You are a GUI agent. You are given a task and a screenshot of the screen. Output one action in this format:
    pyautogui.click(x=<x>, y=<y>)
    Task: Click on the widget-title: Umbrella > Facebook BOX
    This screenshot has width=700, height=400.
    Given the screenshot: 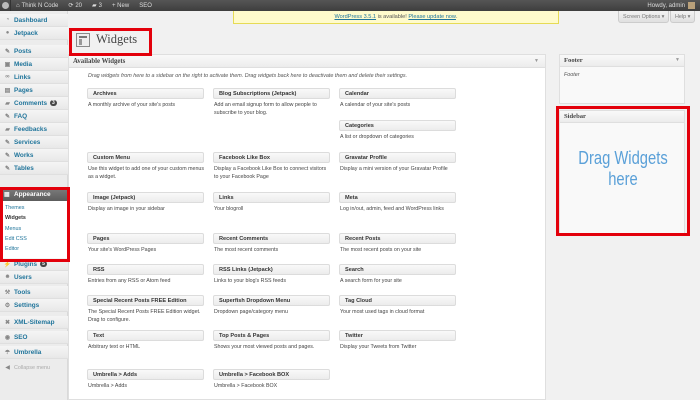 What is the action you would take?
    pyautogui.click(x=271, y=374)
    